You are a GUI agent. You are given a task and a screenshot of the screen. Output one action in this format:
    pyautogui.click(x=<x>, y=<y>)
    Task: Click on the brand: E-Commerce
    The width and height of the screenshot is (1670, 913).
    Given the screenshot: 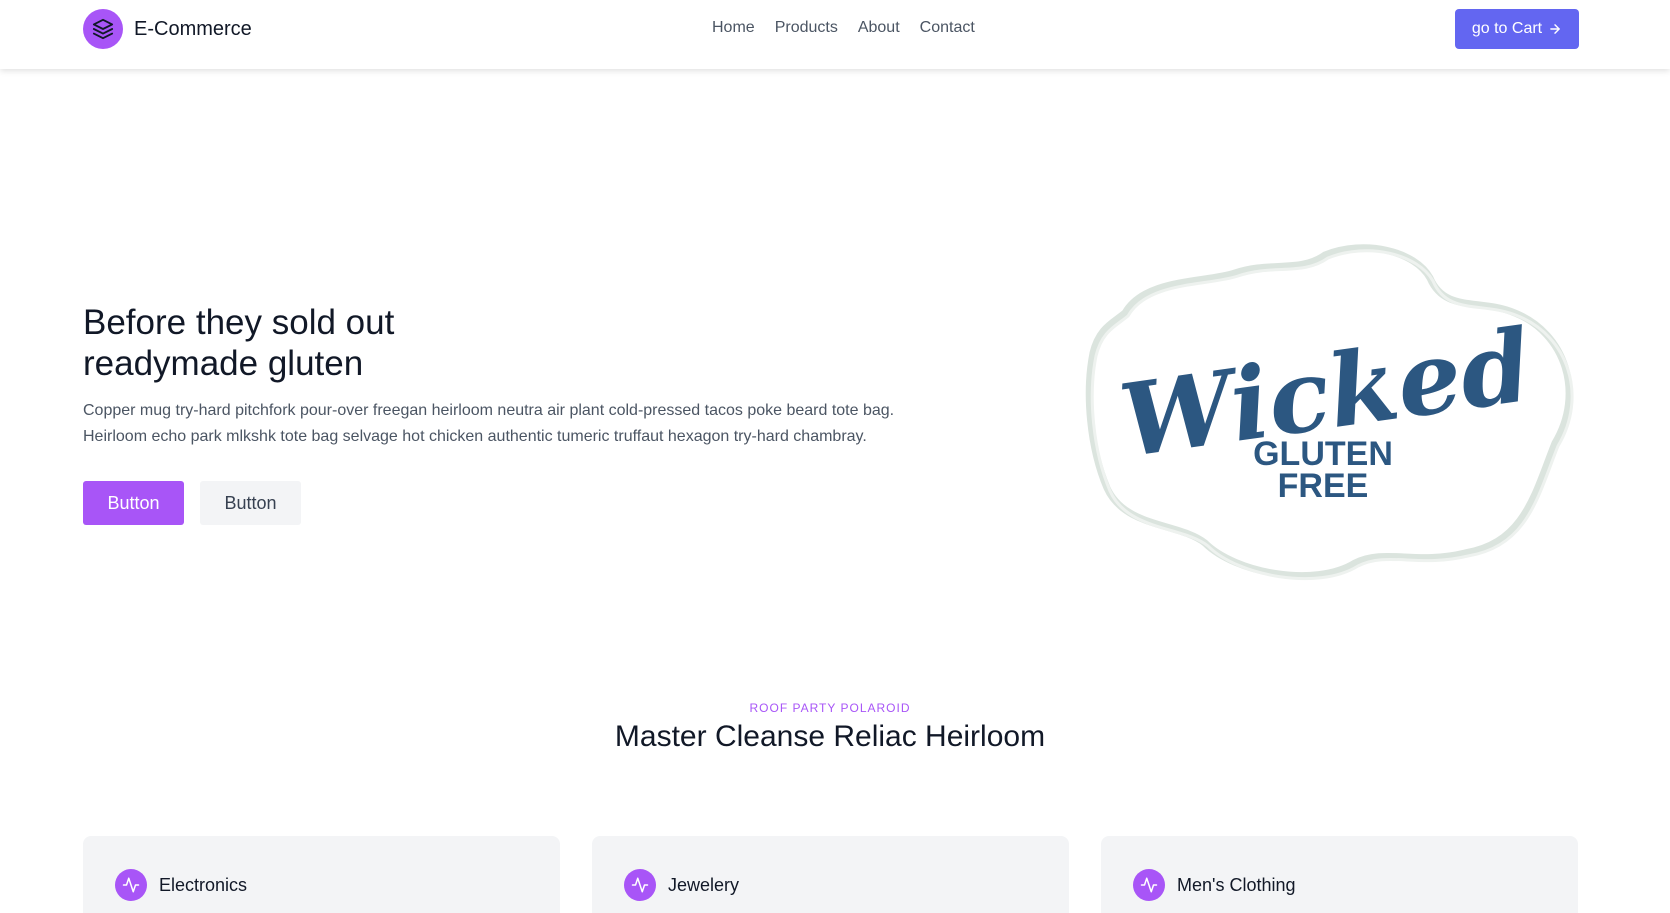 What is the action you would take?
    pyautogui.click(x=167, y=29)
    